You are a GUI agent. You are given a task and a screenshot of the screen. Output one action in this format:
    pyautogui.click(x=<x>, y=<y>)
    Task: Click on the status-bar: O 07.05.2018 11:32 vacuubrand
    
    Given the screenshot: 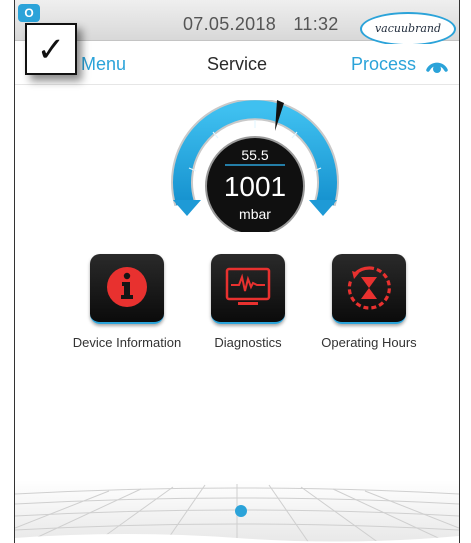 What is the action you would take?
    pyautogui.click(x=237, y=23)
    